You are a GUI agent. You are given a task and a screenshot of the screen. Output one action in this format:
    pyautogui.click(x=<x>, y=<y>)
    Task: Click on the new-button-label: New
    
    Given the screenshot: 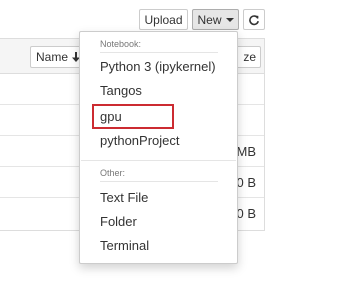 What is the action you would take?
    pyautogui.click(x=209, y=19)
    